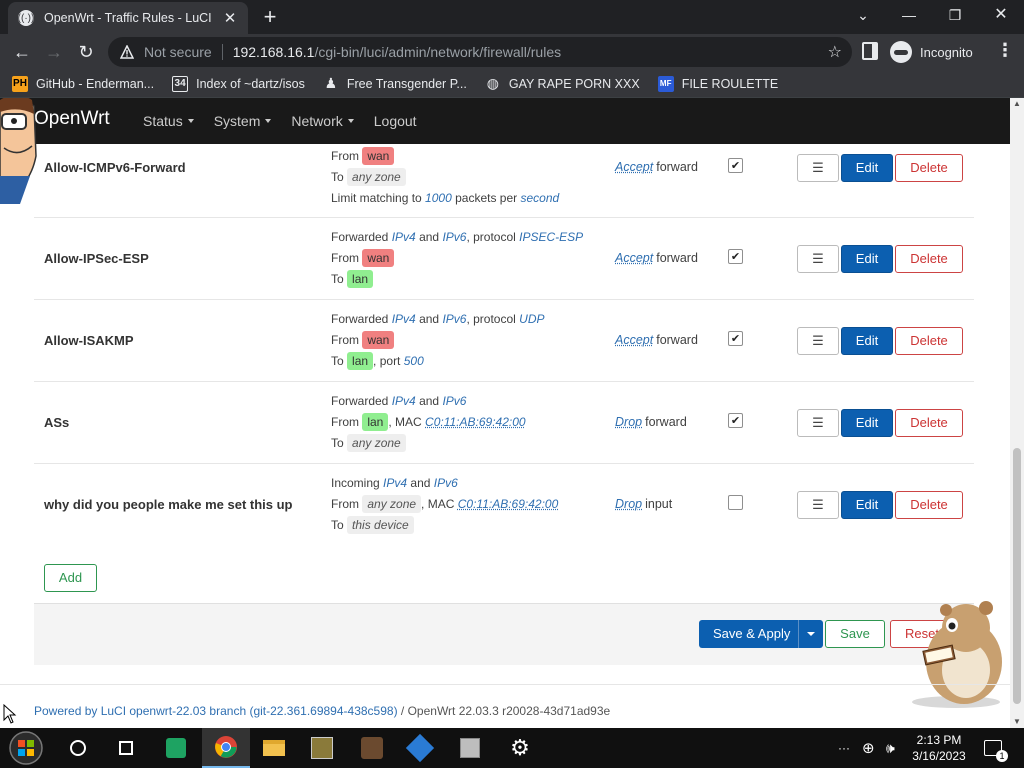  Describe the element at coordinates (337, 443) in the screenshot. I see `desc-text: To` at that location.